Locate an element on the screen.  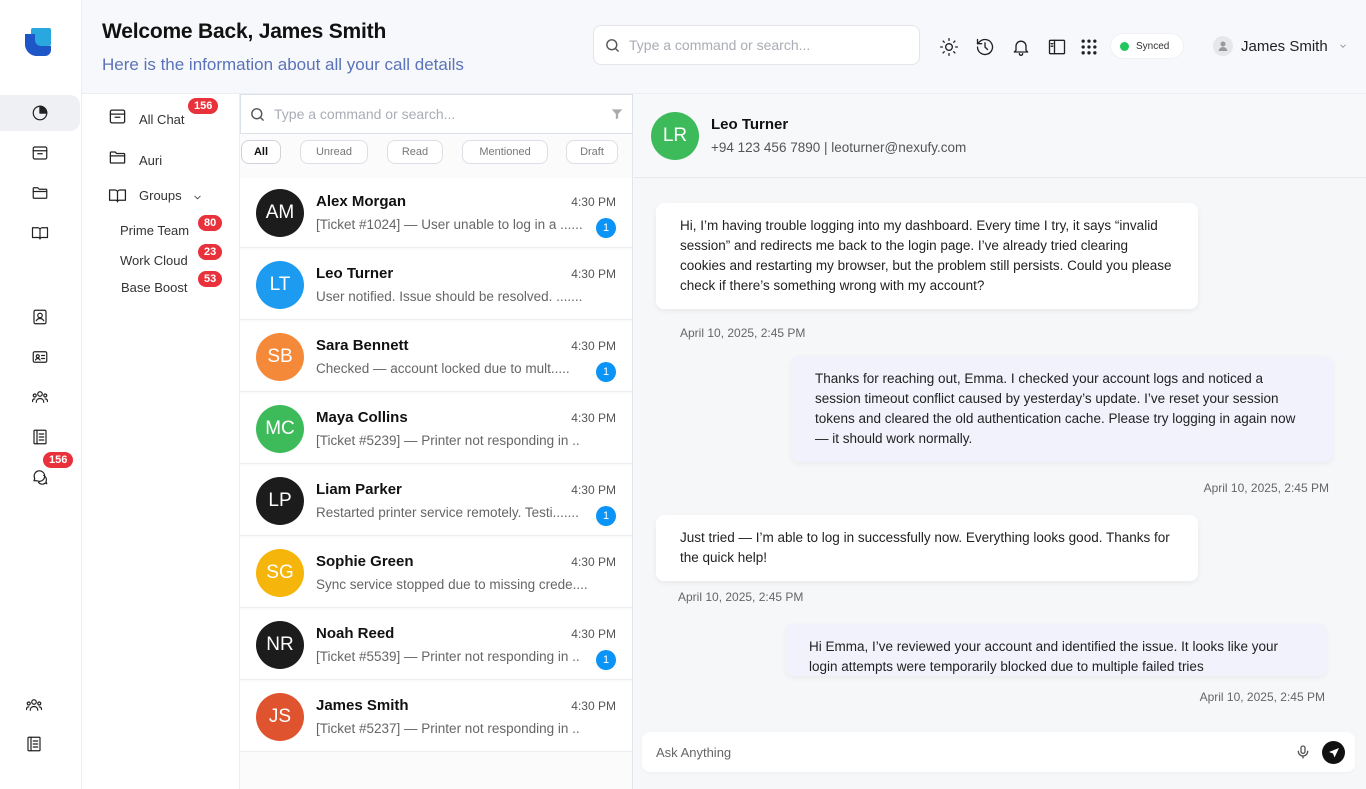
pie-chart-icon is located at coordinates (40, 113).